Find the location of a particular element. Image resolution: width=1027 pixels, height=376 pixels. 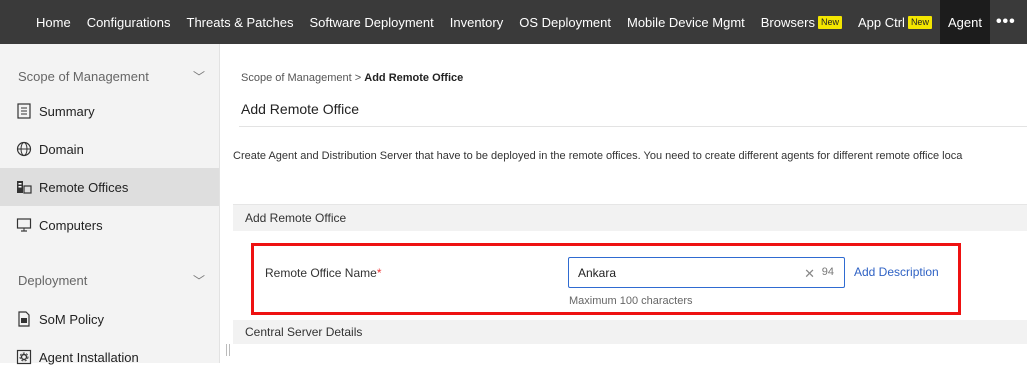

breadcrumb: Scope of Management > Add Remote Office is located at coordinates (352, 78).